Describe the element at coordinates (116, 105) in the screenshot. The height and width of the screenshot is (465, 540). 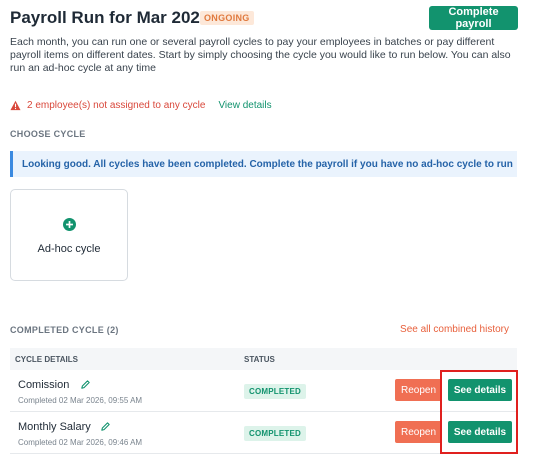
I see `warning-text: 2 employee(s) not assigned to any cycle` at that location.